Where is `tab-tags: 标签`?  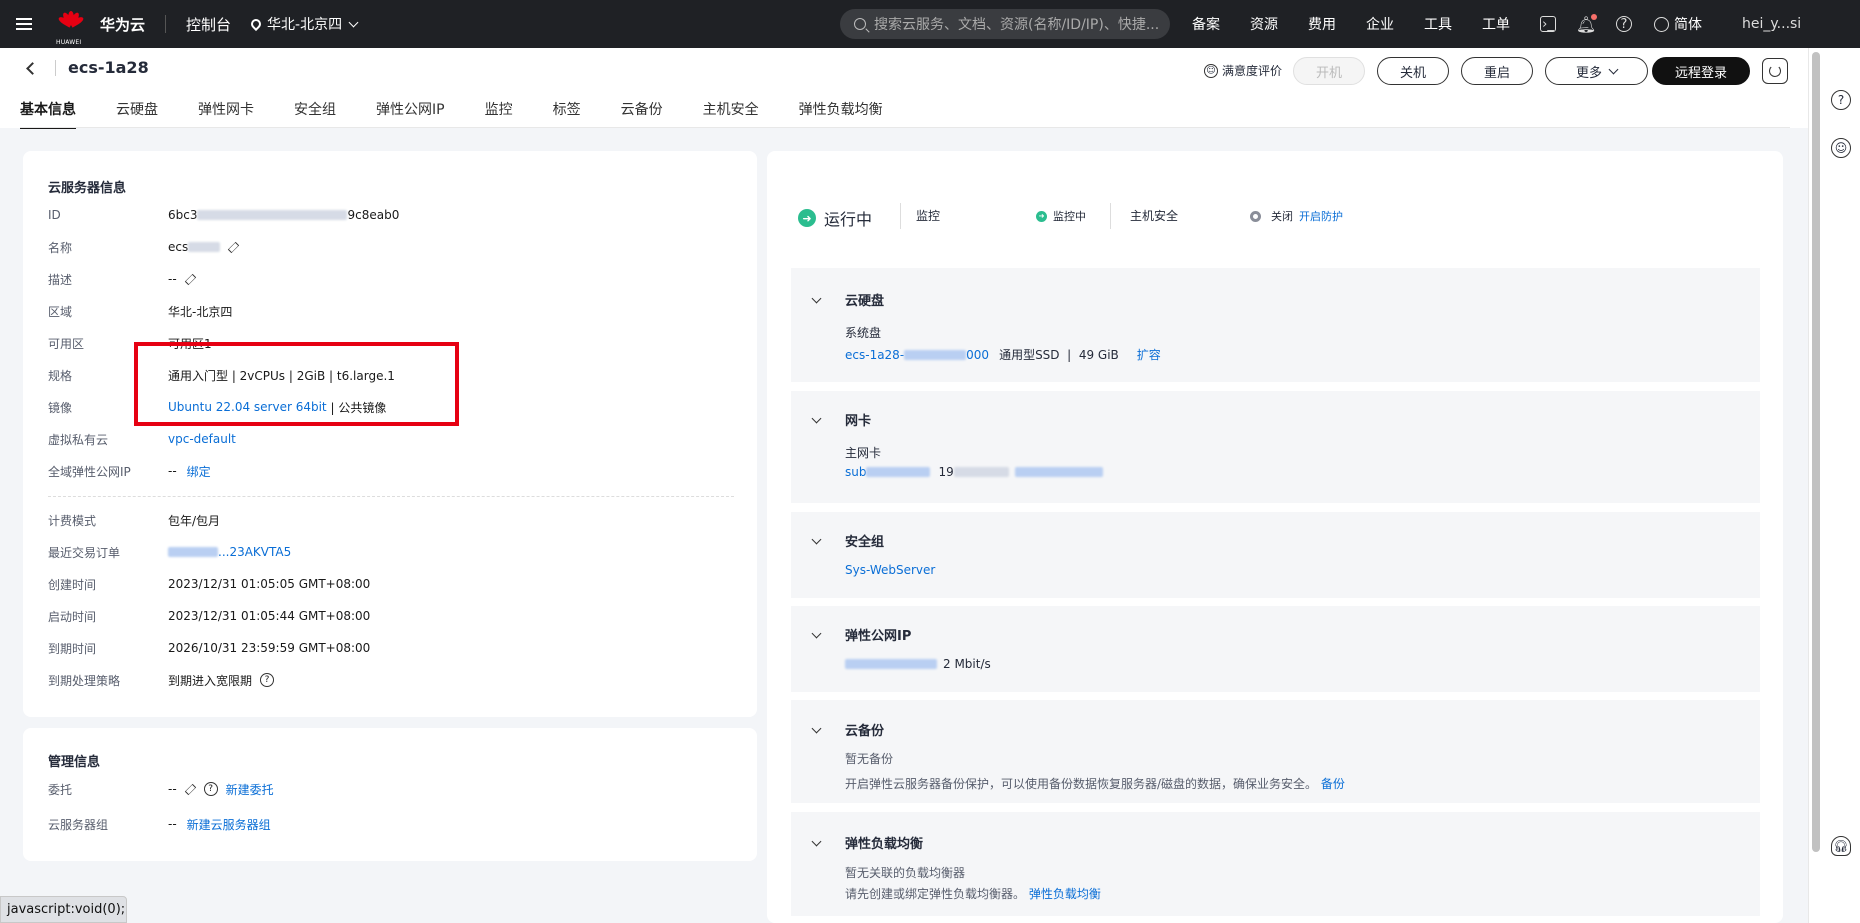 tab-tags: 标签 is located at coordinates (567, 114).